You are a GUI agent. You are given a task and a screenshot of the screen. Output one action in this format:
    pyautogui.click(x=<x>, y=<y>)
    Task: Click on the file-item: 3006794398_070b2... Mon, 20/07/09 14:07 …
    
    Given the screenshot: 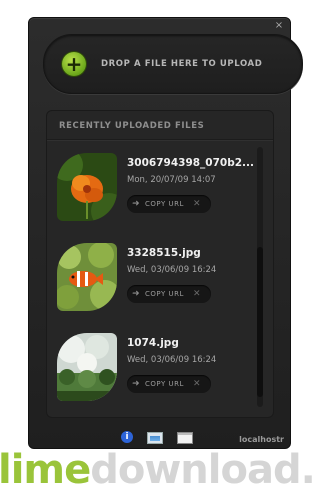 What is the action you would take?
    pyautogui.click(x=156, y=192)
    